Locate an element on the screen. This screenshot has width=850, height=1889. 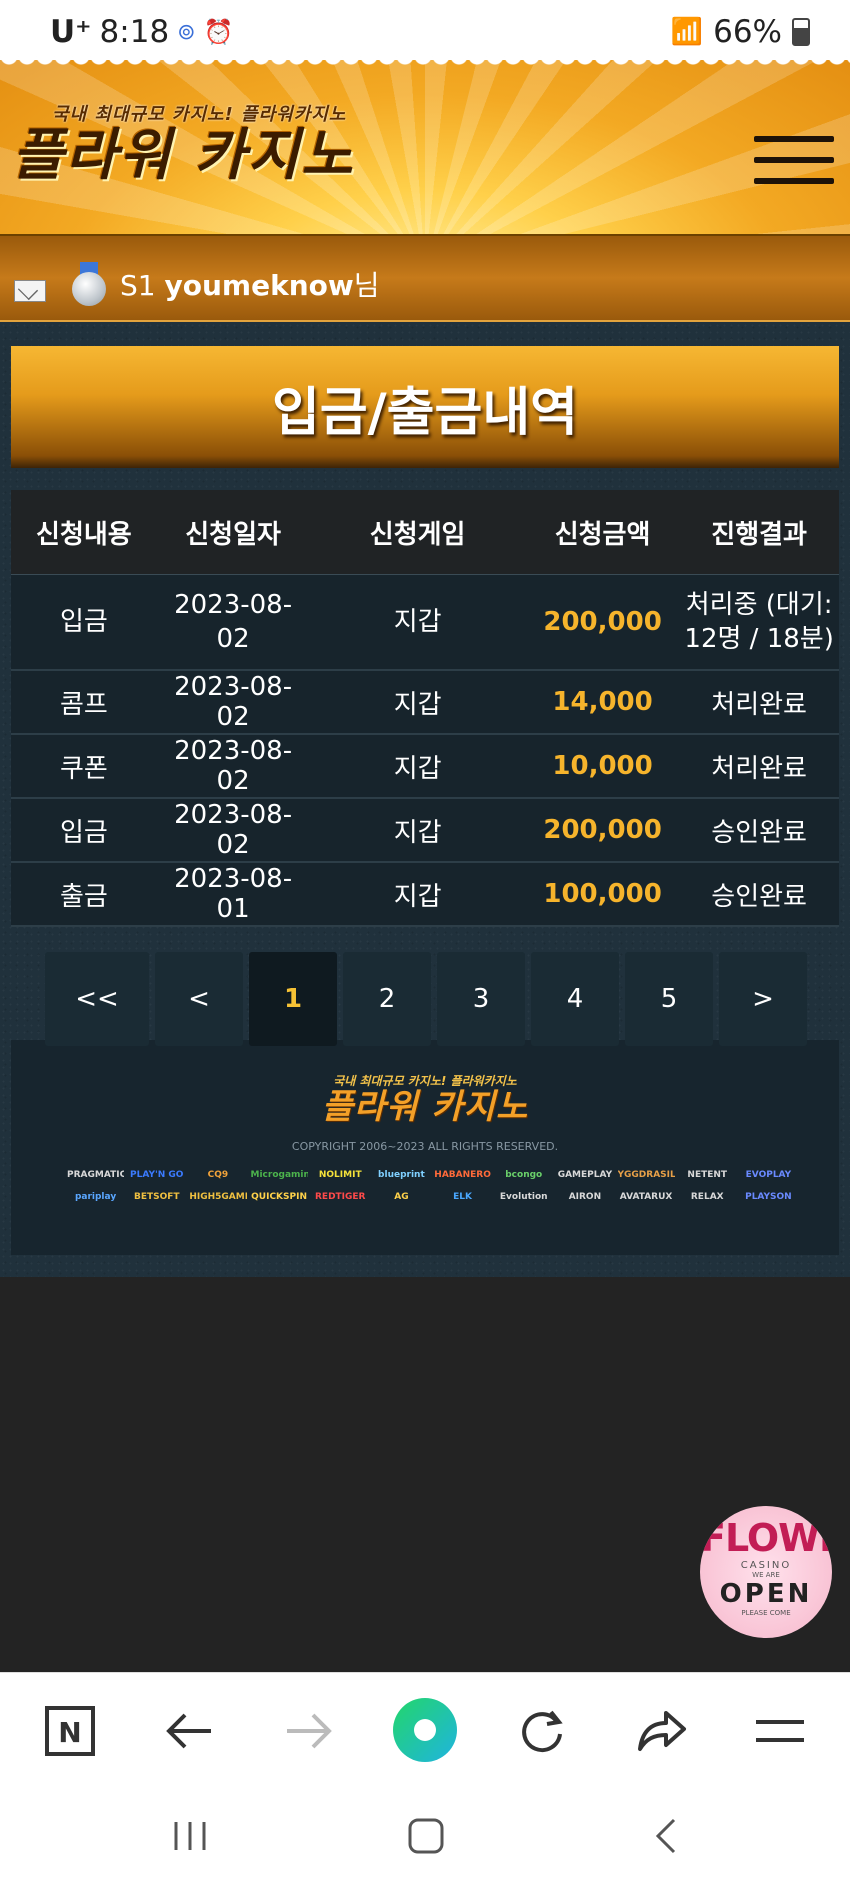
page-button-4: 4 is located at coordinates (575, 999).